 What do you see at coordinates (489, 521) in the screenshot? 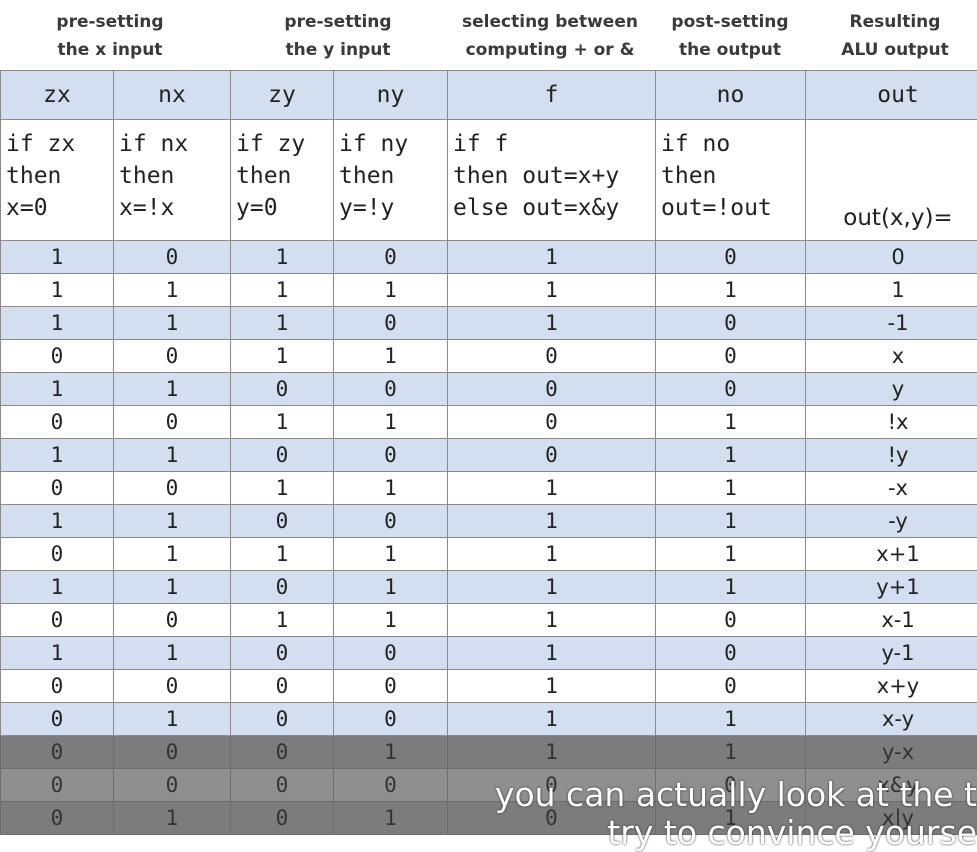
I see `table-row: 110011-y` at bounding box center [489, 521].